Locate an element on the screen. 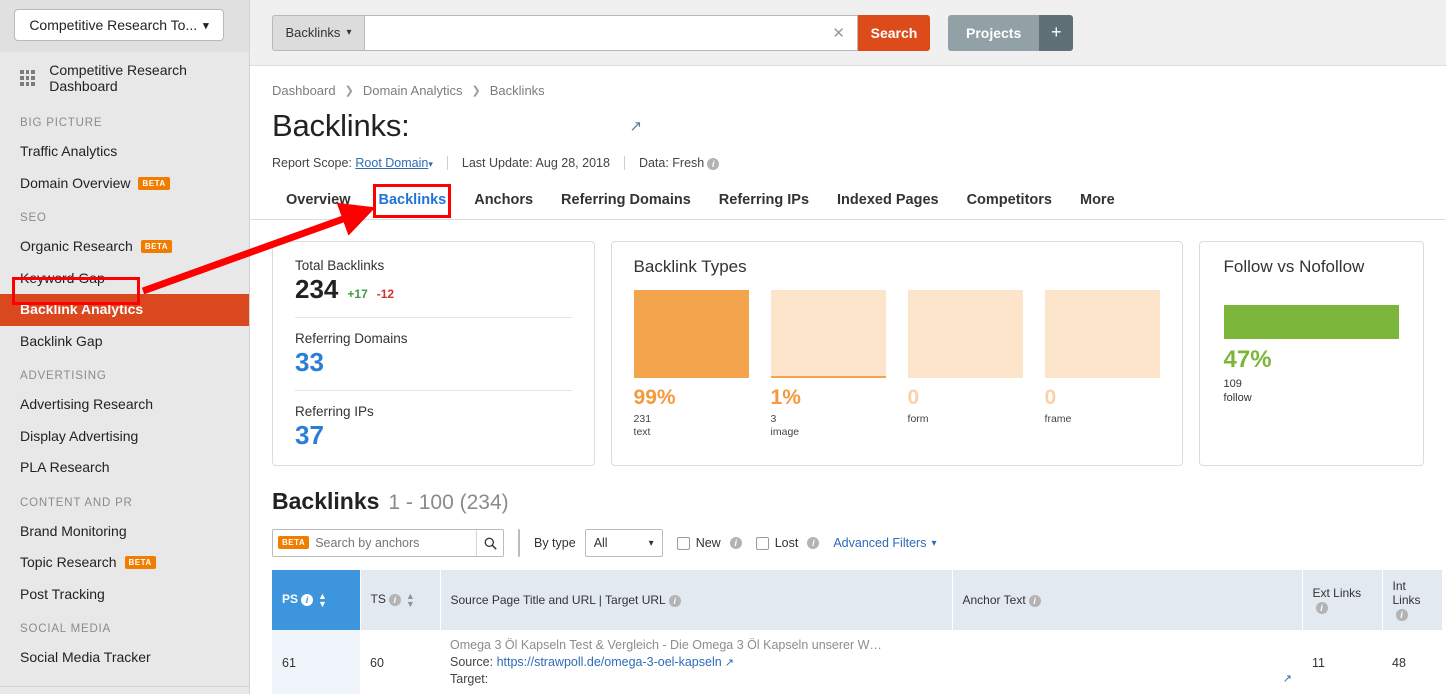 This screenshot has width=1446, height=694. sidebar-item-display-advertising: Display Advertising is located at coordinates (124, 437).